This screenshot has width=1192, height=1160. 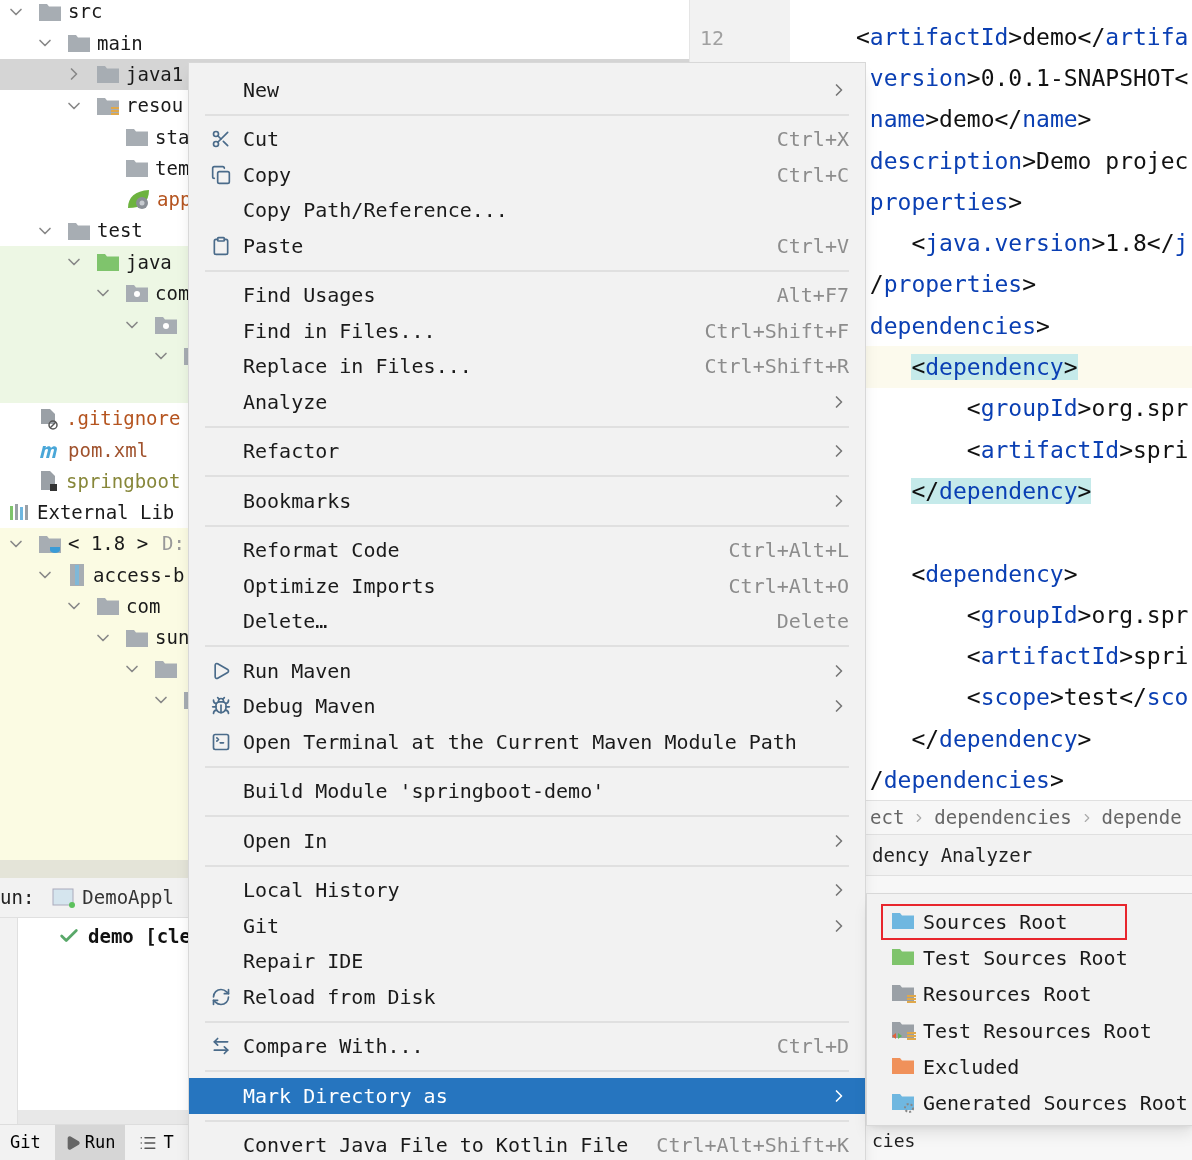 What do you see at coordinates (106, 513) in the screenshot?
I see `tree-label: External Lib` at bounding box center [106, 513].